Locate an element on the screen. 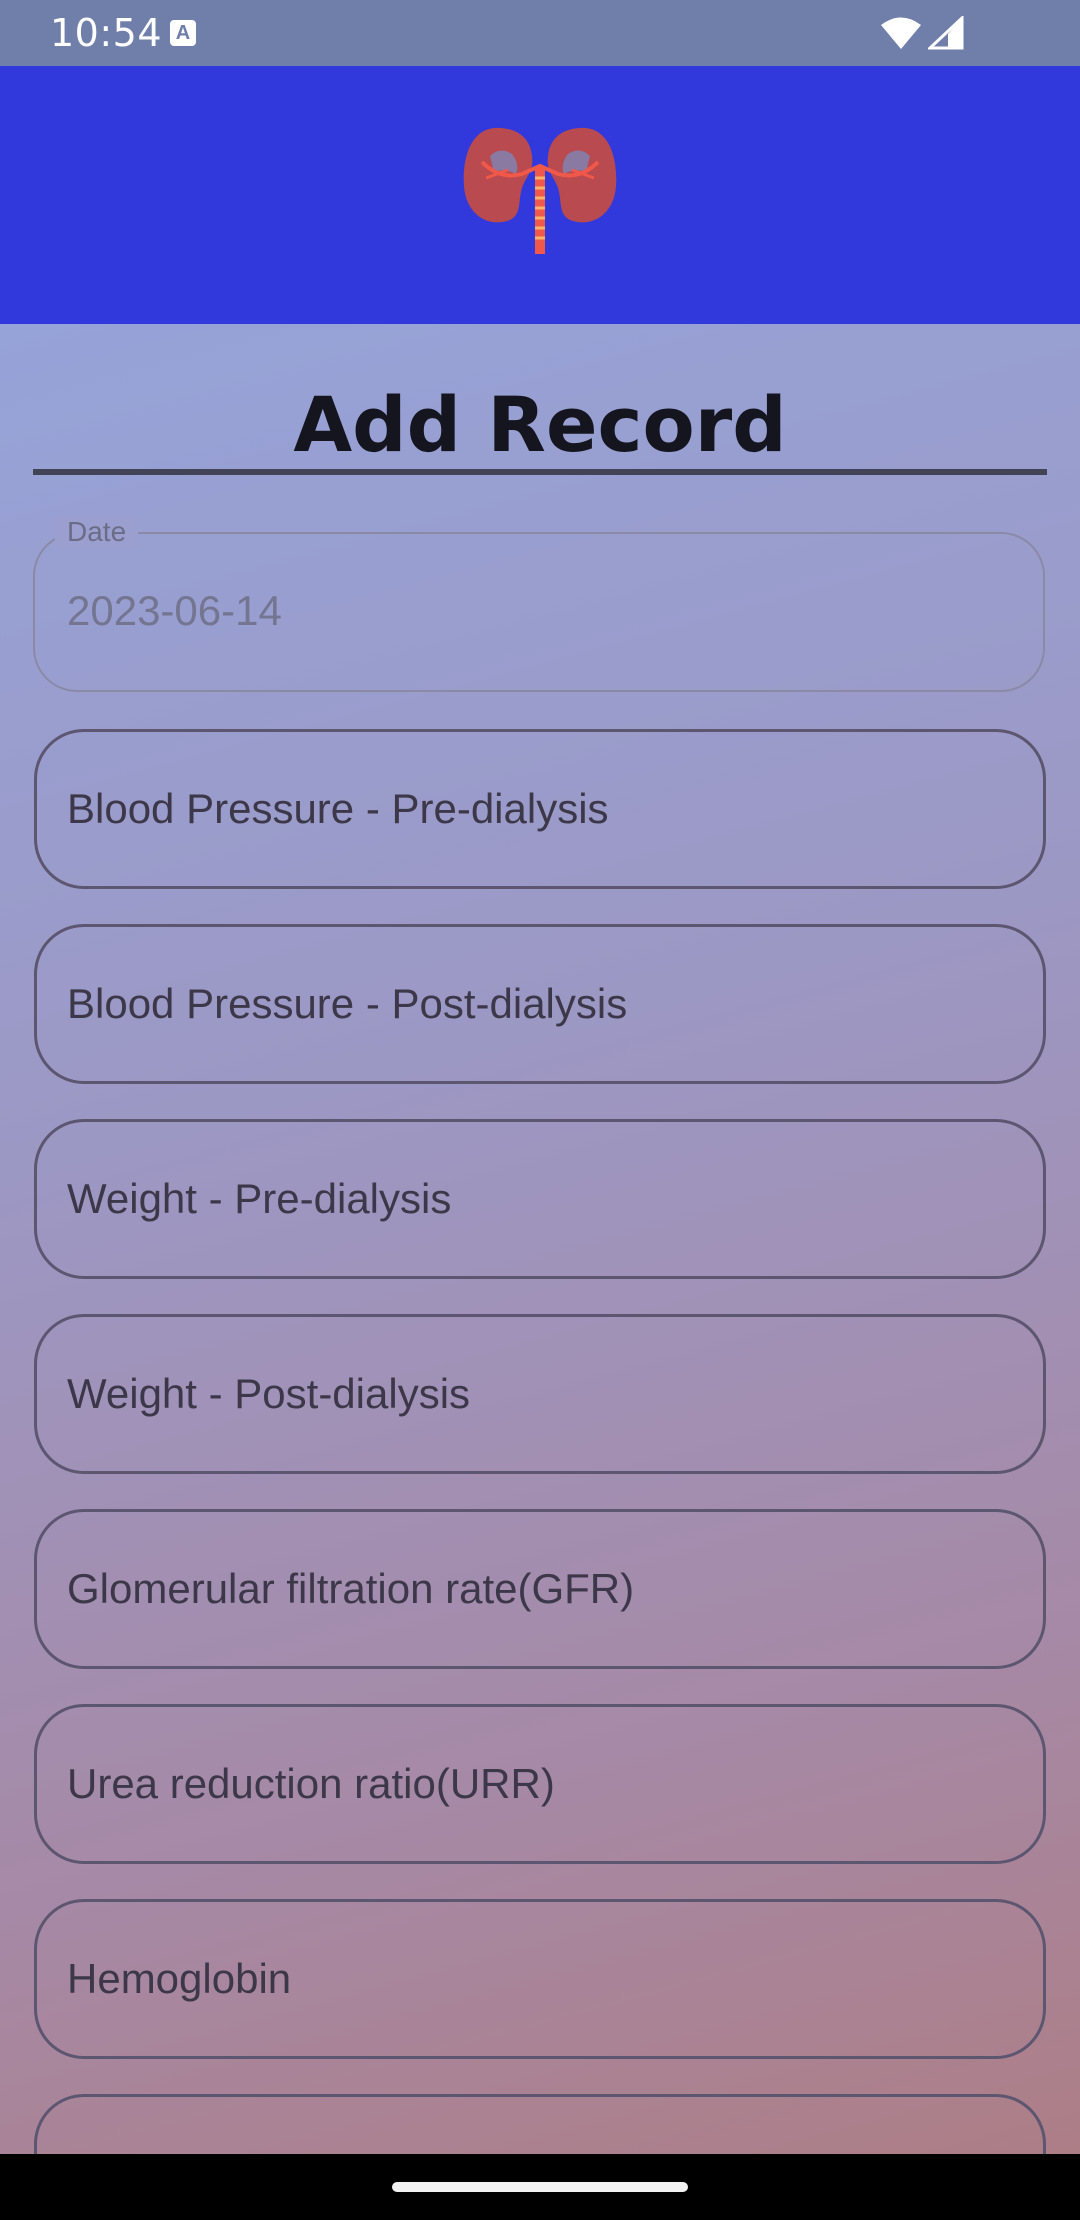 This screenshot has width=1080, height=2220. field-label: Hemoglobin is located at coordinates (179, 1978).